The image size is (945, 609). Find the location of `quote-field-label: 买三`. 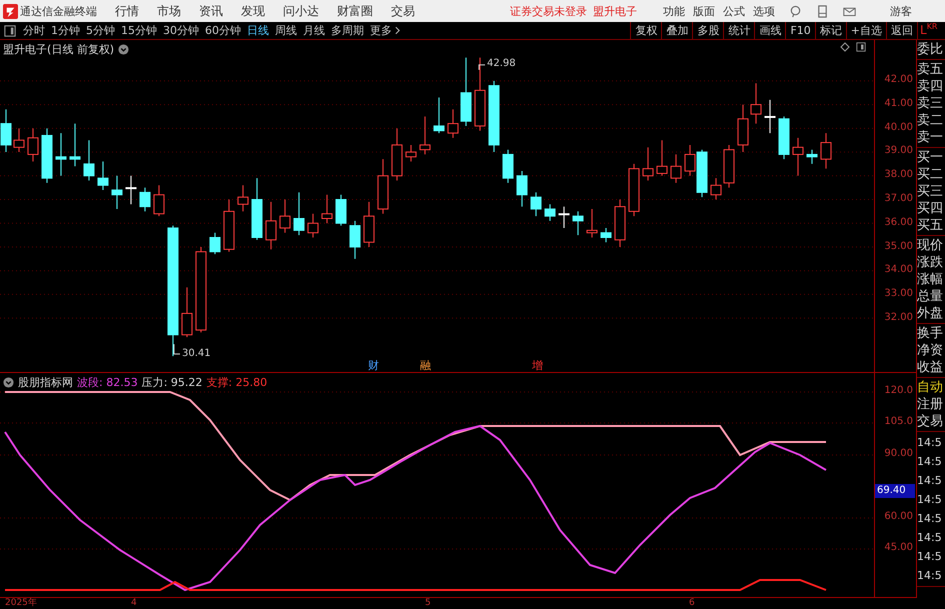

quote-field-label: 买三 is located at coordinates (930, 191).